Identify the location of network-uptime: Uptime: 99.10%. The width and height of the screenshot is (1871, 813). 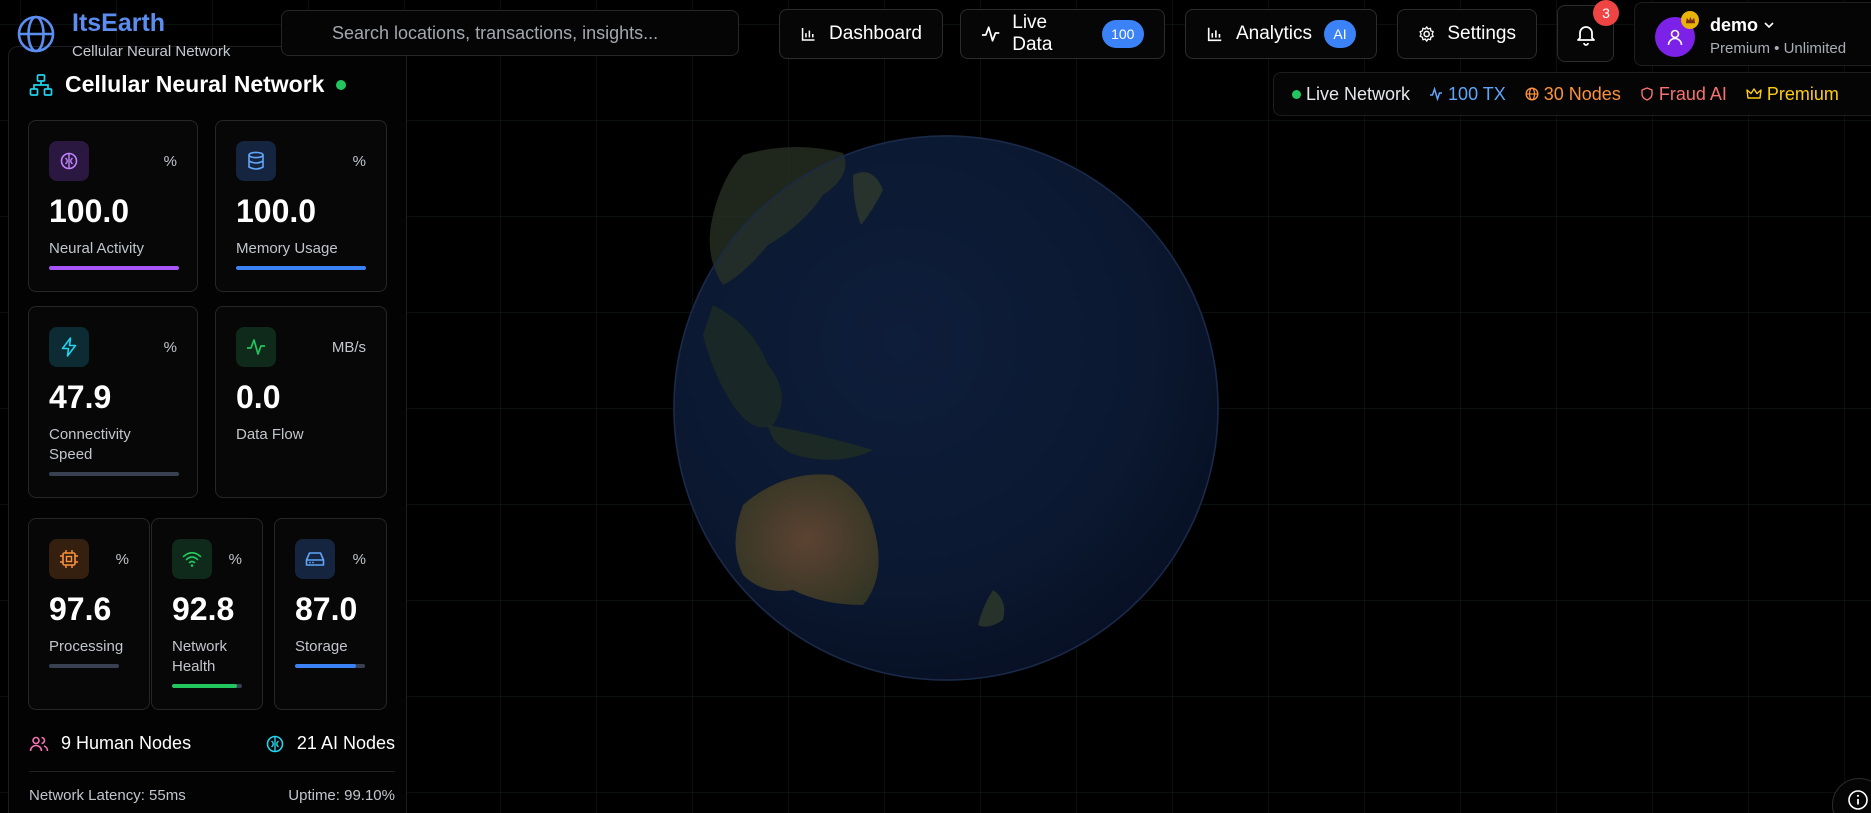
(341, 795).